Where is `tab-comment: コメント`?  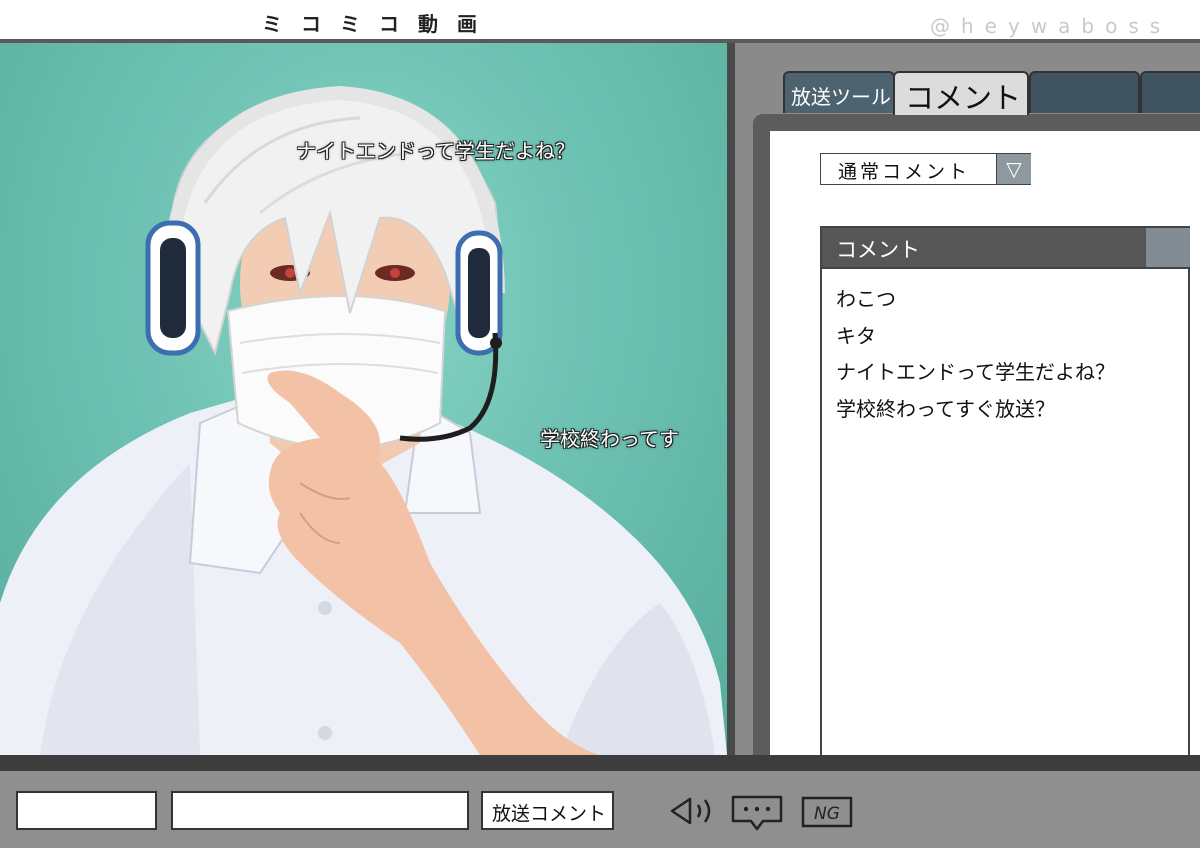
tab-comment: コメント is located at coordinates (961, 93).